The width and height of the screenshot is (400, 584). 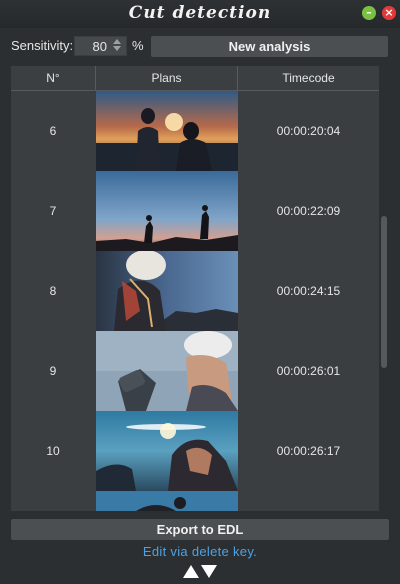 I want to click on row-timecode: 00:00:26:17, so click(x=308, y=451).